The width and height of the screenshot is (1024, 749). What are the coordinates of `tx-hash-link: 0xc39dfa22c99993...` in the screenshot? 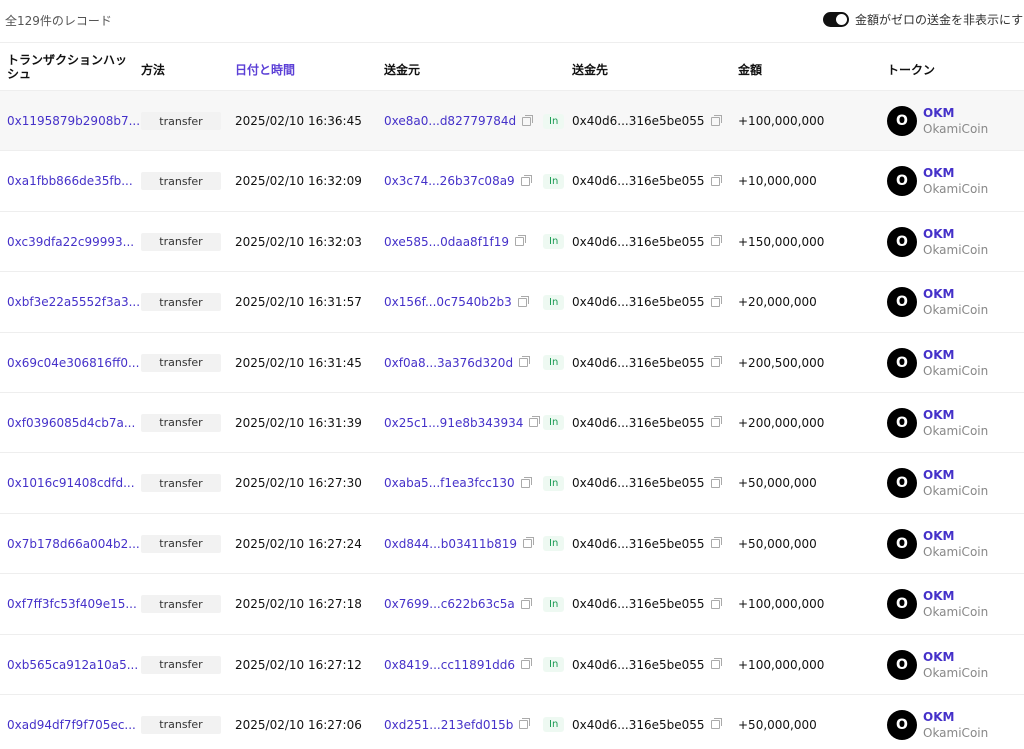 It's located at (70, 242).